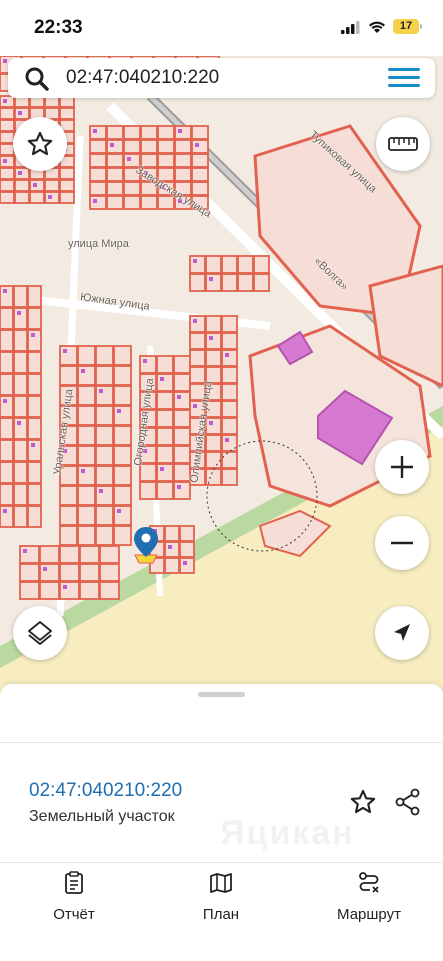 The height and width of the screenshot is (961, 443). I want to click on my-location-button, so click(402, 633).